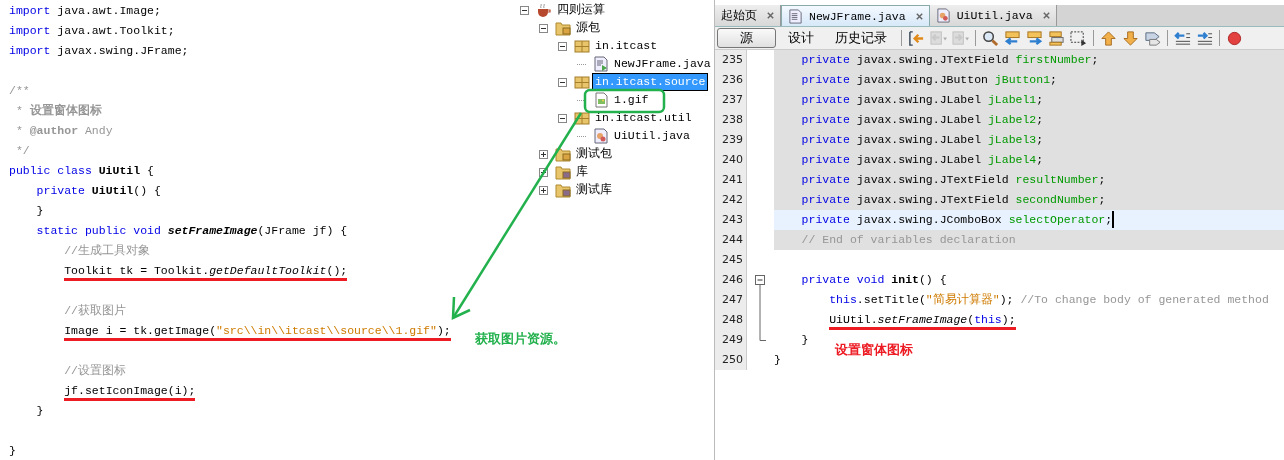 The height and width of the screenshot is (460, 1284). What do you see at coordinates (130, 392) in the screenshot?
I see `code-line: jf.setIconImage(i);` at bounding box center [130, 392].